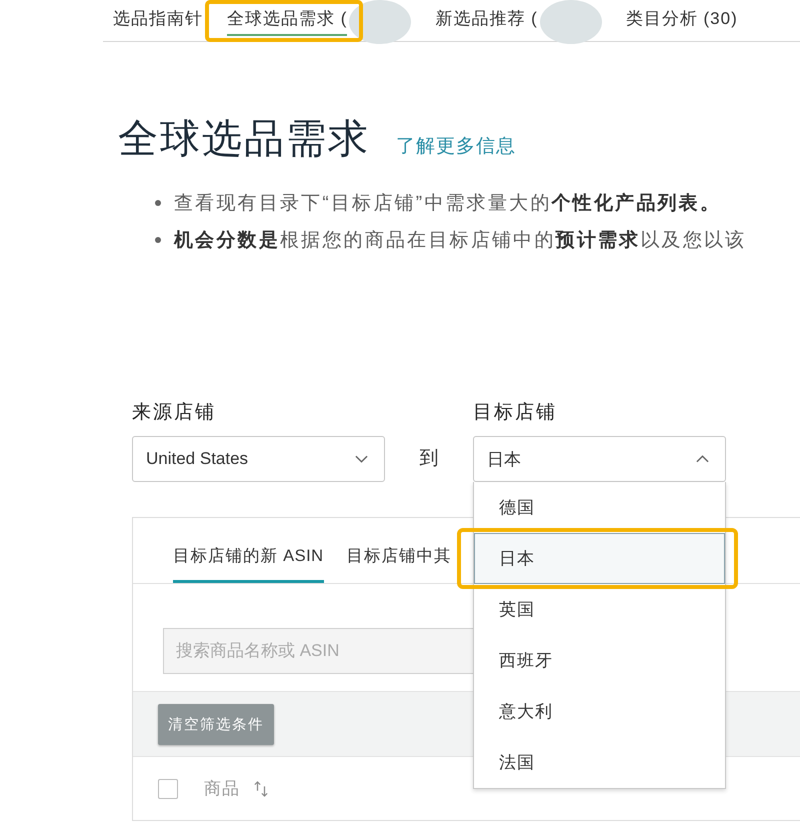 Image resolution: width=800 pixels, height=832 pixels. Describe the element at coordinates (702, 459) in the screenshot. I see `chevron-up-icon` at that location.